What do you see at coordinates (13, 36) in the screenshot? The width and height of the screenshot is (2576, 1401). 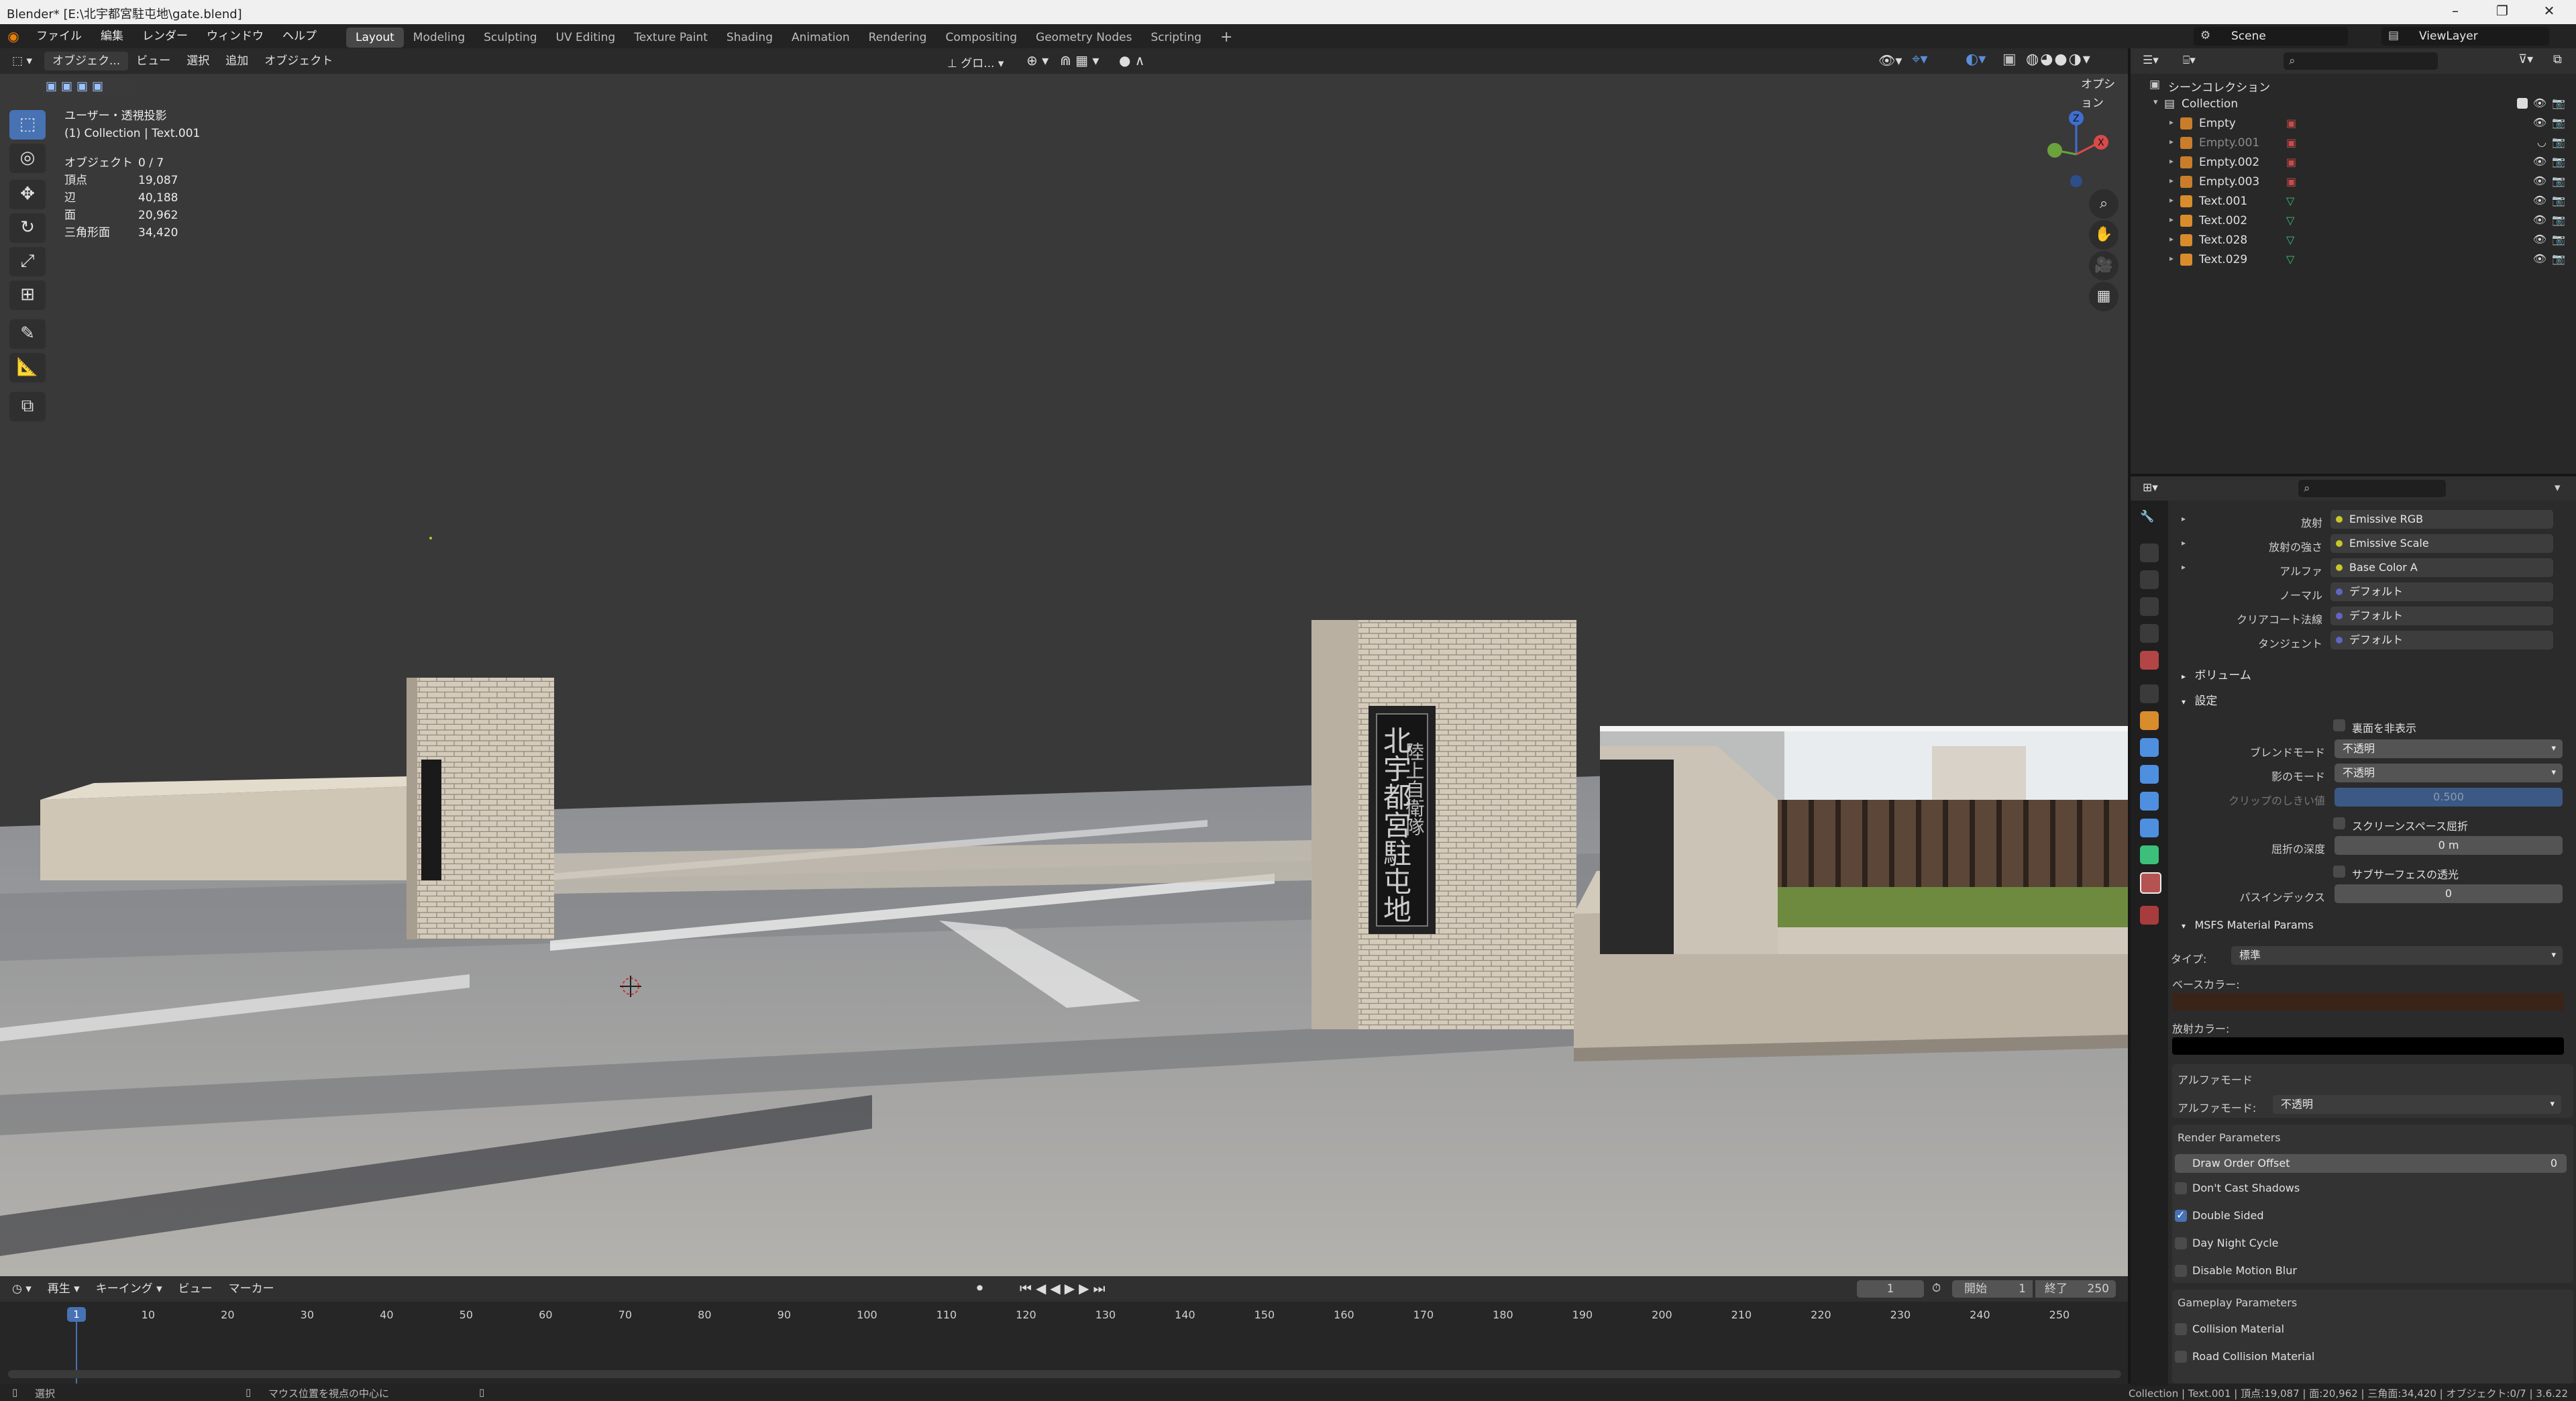 I see `blender-logo-icon: ◉` at bounding box center [13, 36].